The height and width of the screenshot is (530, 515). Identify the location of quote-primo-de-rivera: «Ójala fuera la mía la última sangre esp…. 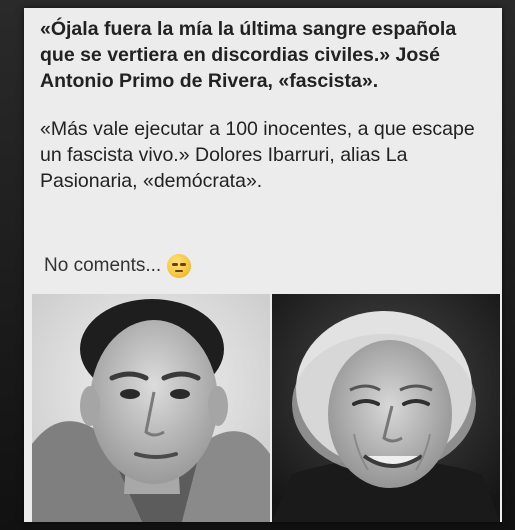
(248, 55).